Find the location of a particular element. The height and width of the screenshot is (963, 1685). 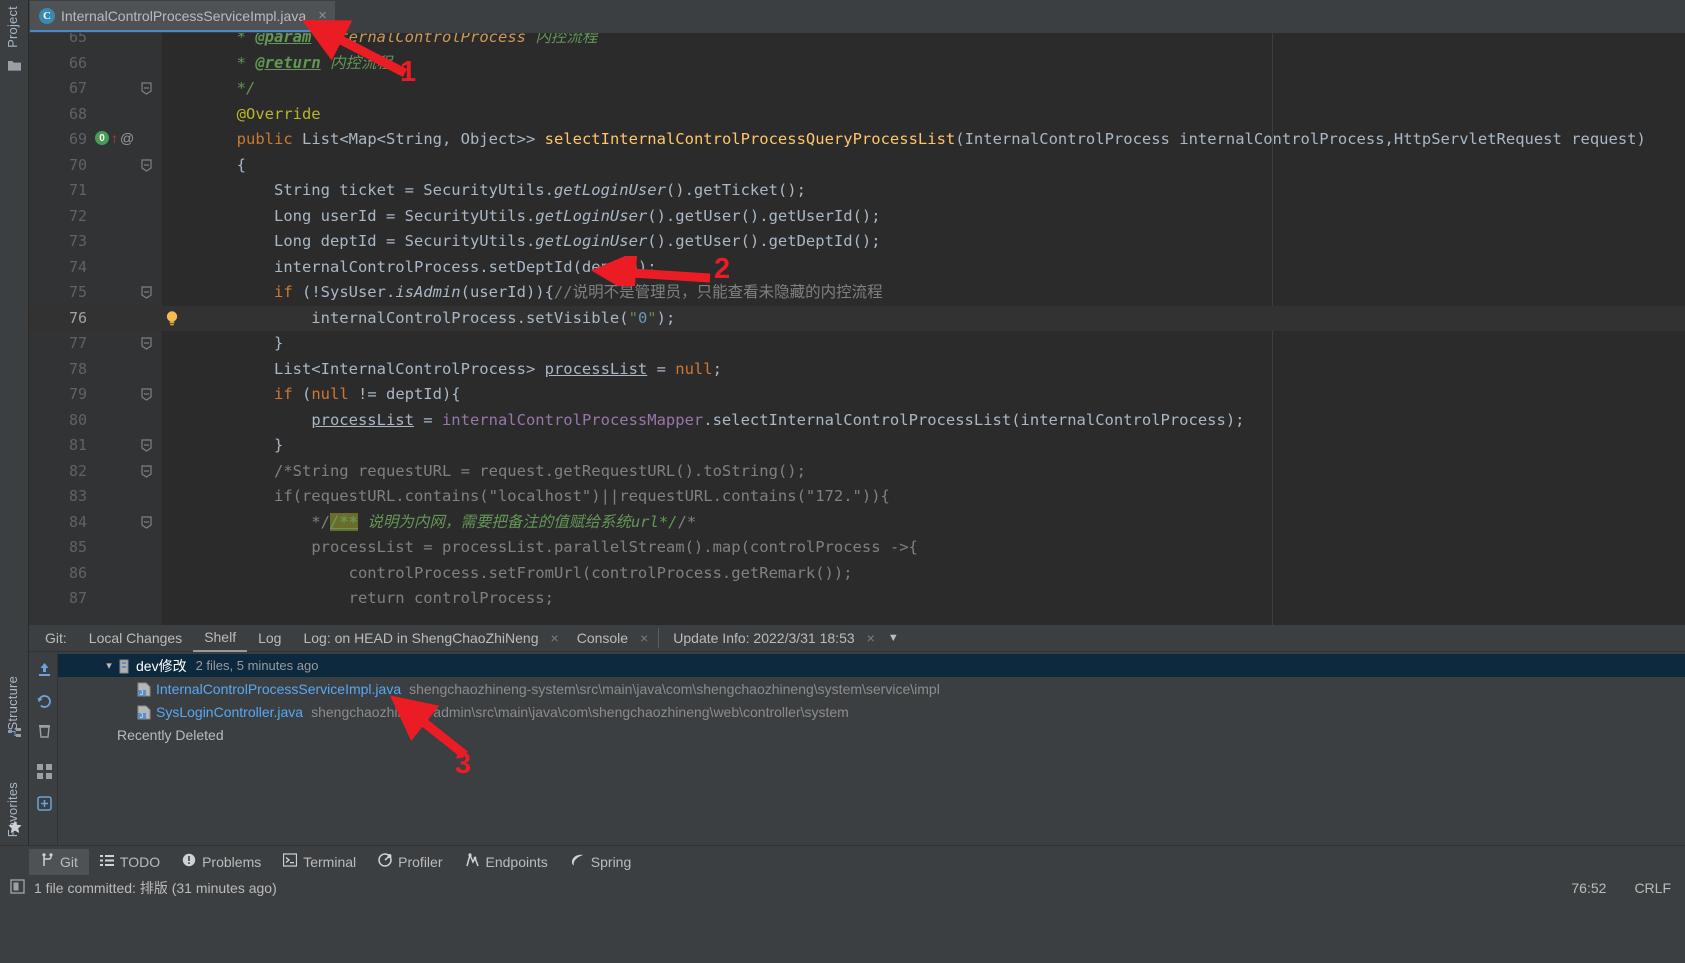

line-number: 65 is located at coordinates (77, 39).